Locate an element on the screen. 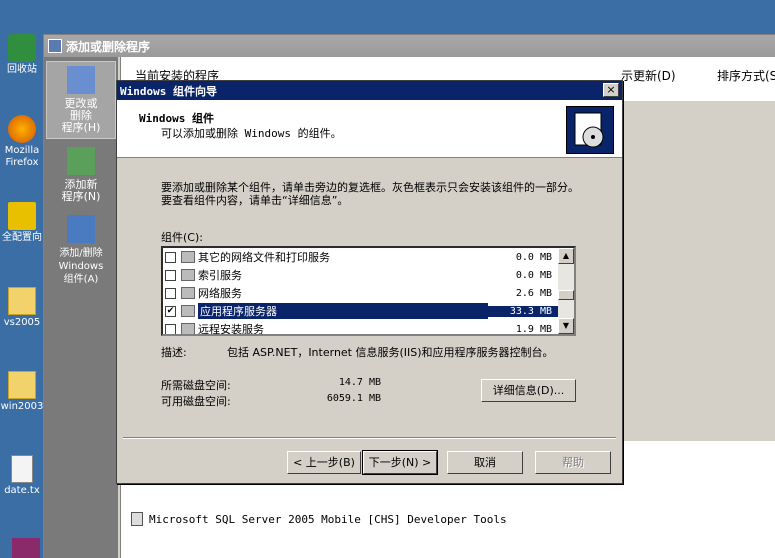 This screenshot has width=775, height=558. add-remove-windows-components-button: 添加/删除 Windows 组件(A) is located at coordinates (81, 250).